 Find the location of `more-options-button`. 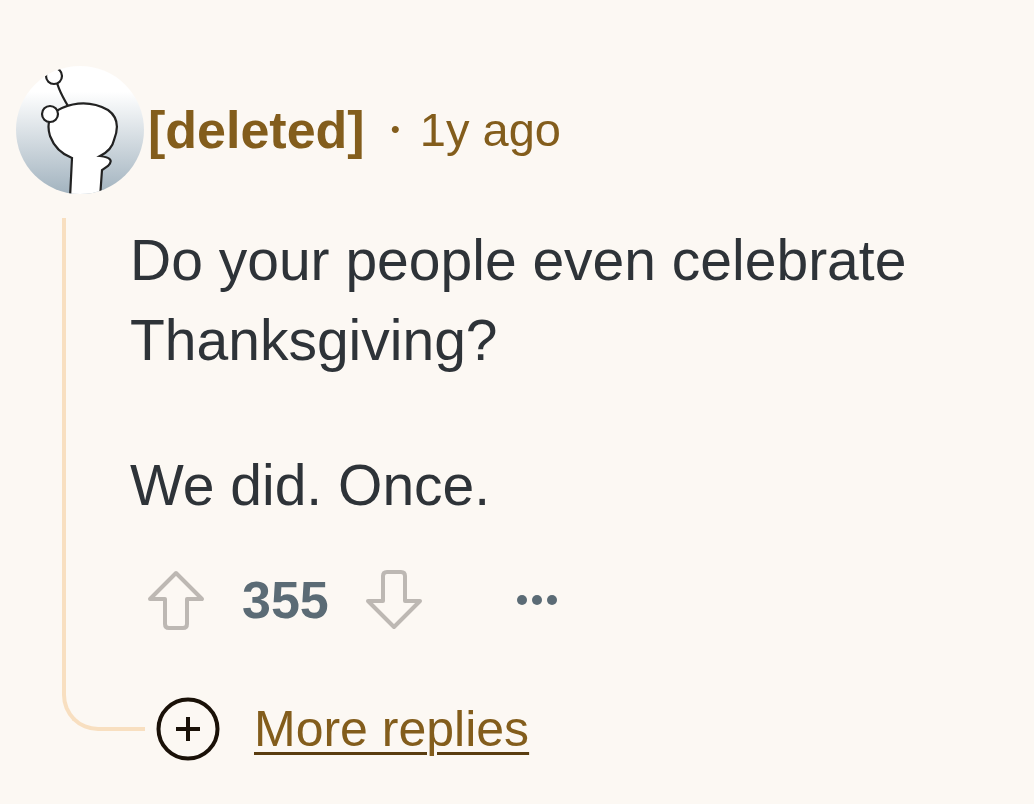

more-options-button is located at coordinates (536, 600).